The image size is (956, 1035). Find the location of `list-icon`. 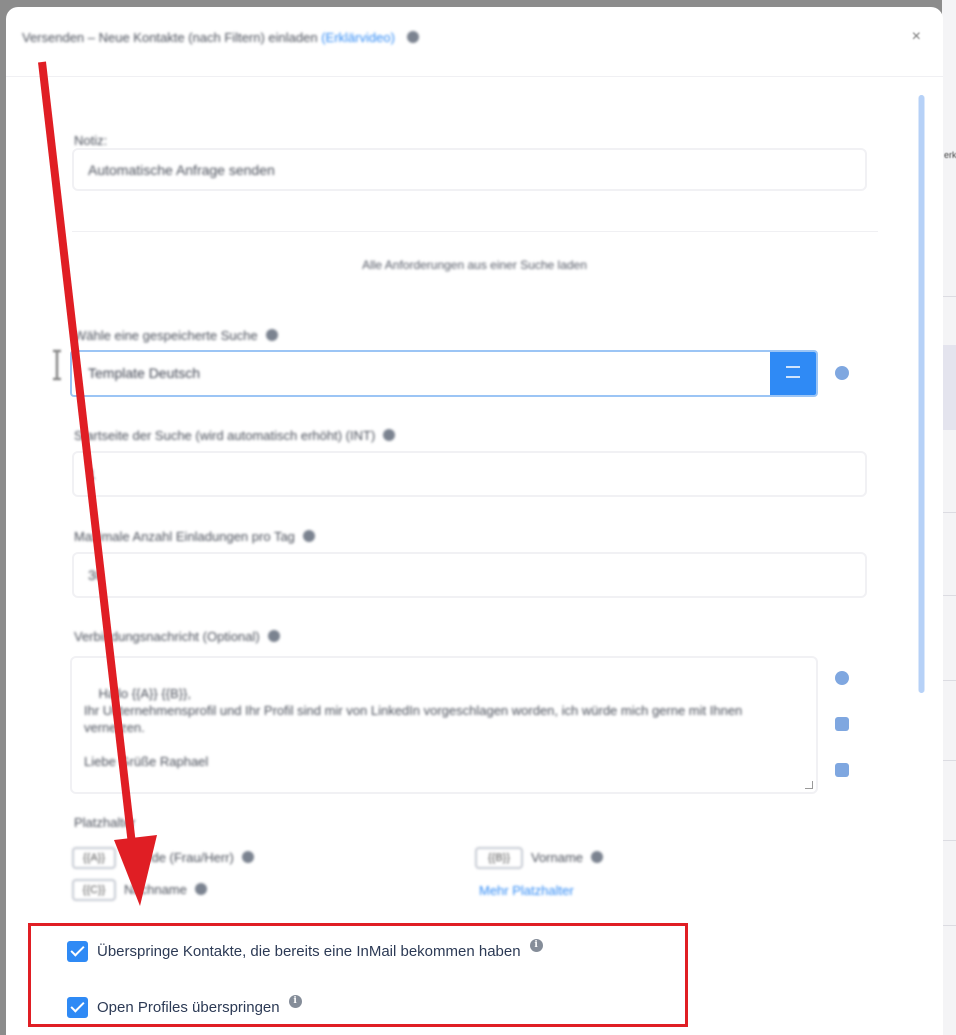

list-icon is located at coordinates (793, 372).